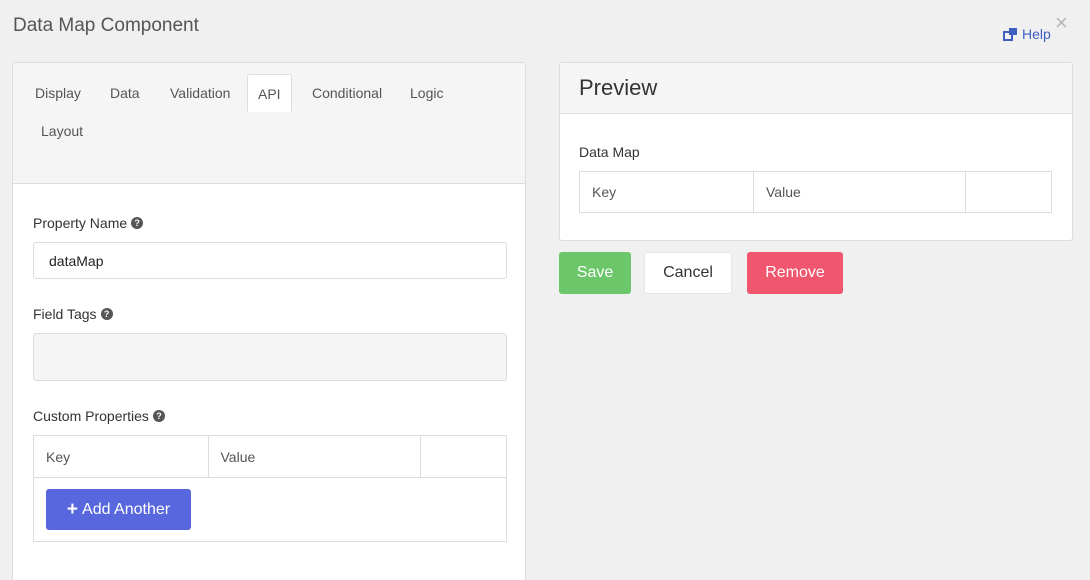  What do you see at coordinates (795, 273) in the screenshot?
I see `remove-button: Remove` at bounding box center [795, 273].